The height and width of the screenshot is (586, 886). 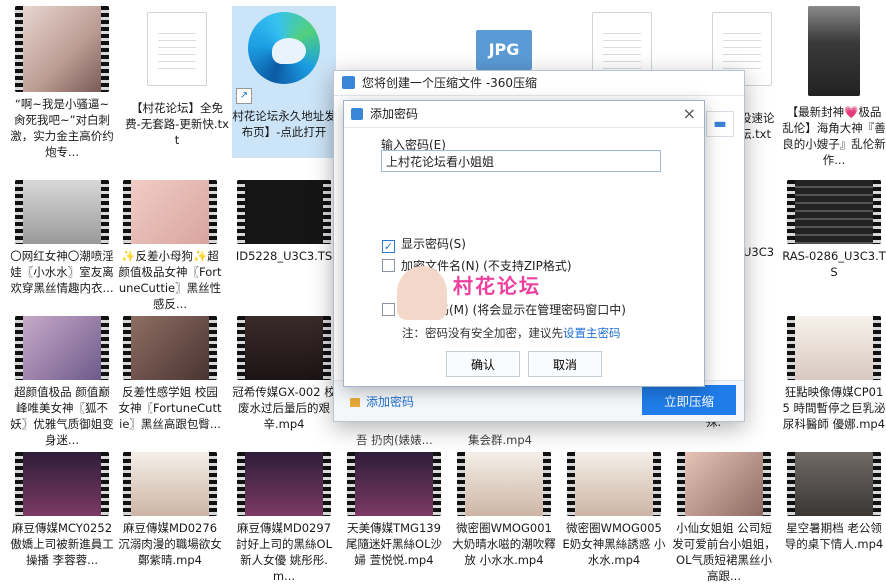 I want to click on add-password-link: 添加密码, so click(x=382, y=401).